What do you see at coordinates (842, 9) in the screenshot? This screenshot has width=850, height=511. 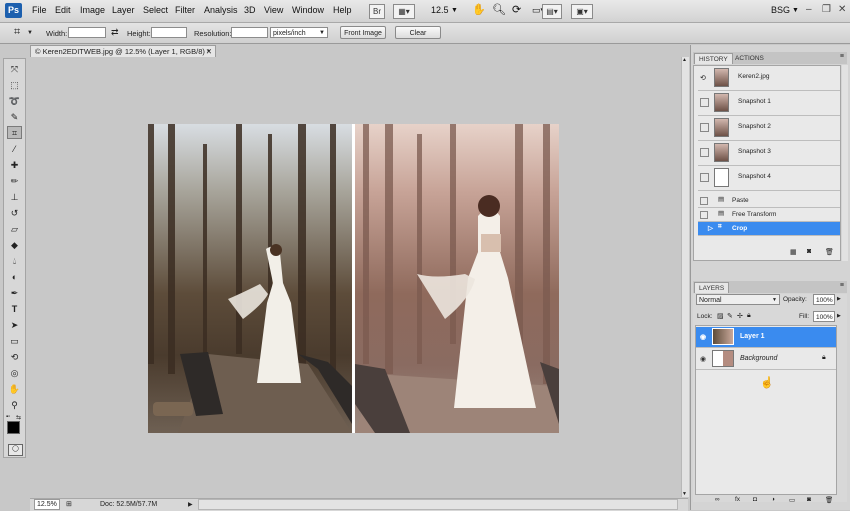 I see `close-icon: ✕` at bounding box center [842, 9].